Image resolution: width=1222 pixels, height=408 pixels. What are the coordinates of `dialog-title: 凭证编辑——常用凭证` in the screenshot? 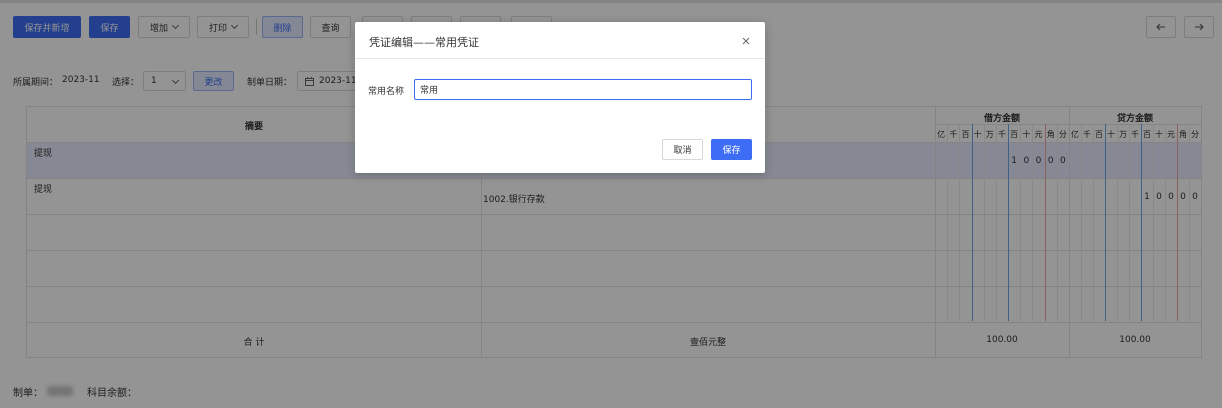 It's located at (424, 42).